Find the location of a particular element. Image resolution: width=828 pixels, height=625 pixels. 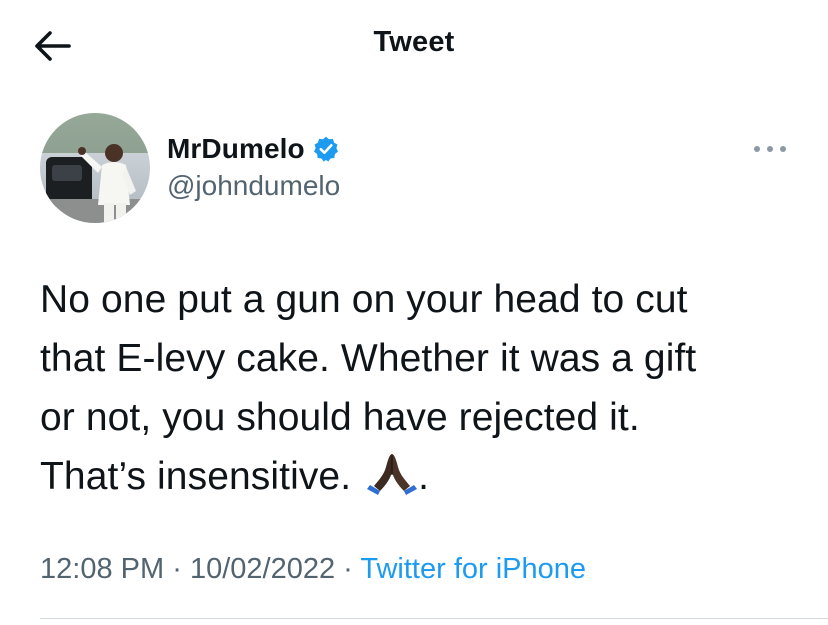

tweet-line: that E-levy cake. Whether it was a gift is located at coordinates (368, 358).